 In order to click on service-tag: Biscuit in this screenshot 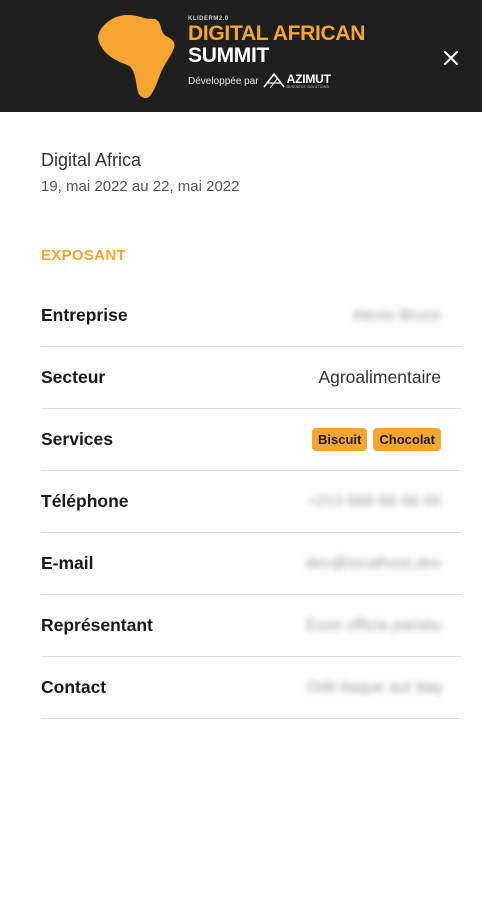, I will do `click(340, 439)`.